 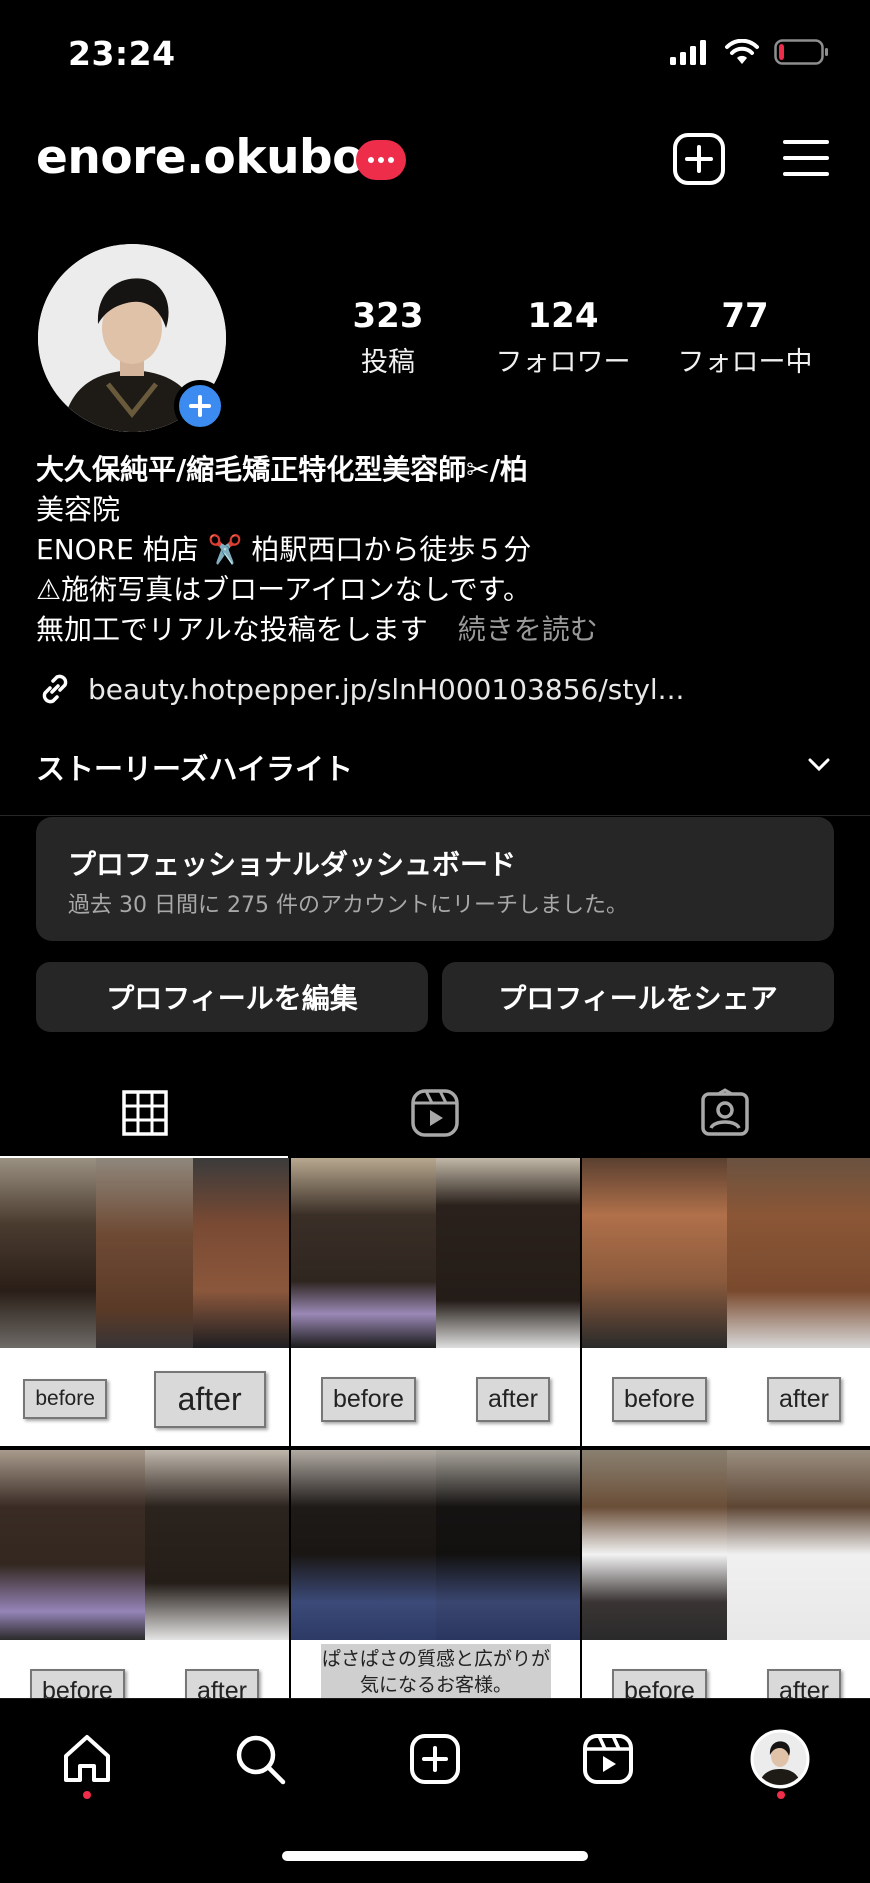 I want to click on status-time: 23:24, so click(x=122, y=53).